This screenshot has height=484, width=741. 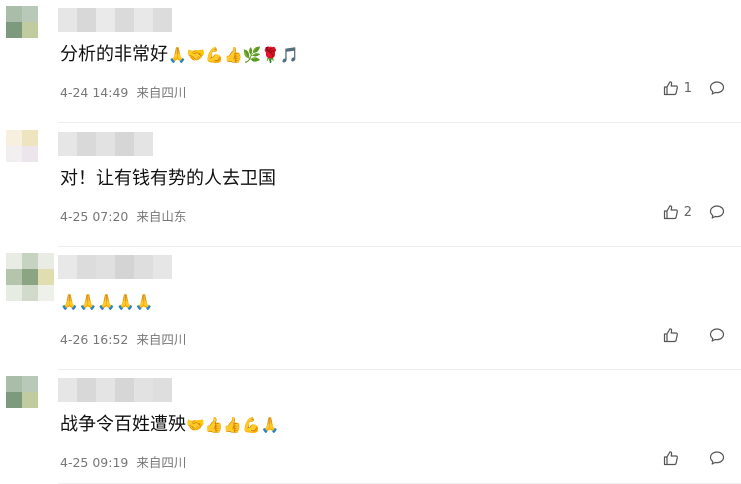 I want to click on comment-text: 战争令百姓遭殃🤝👍👍💪🙏, so click(x=169, y=425).